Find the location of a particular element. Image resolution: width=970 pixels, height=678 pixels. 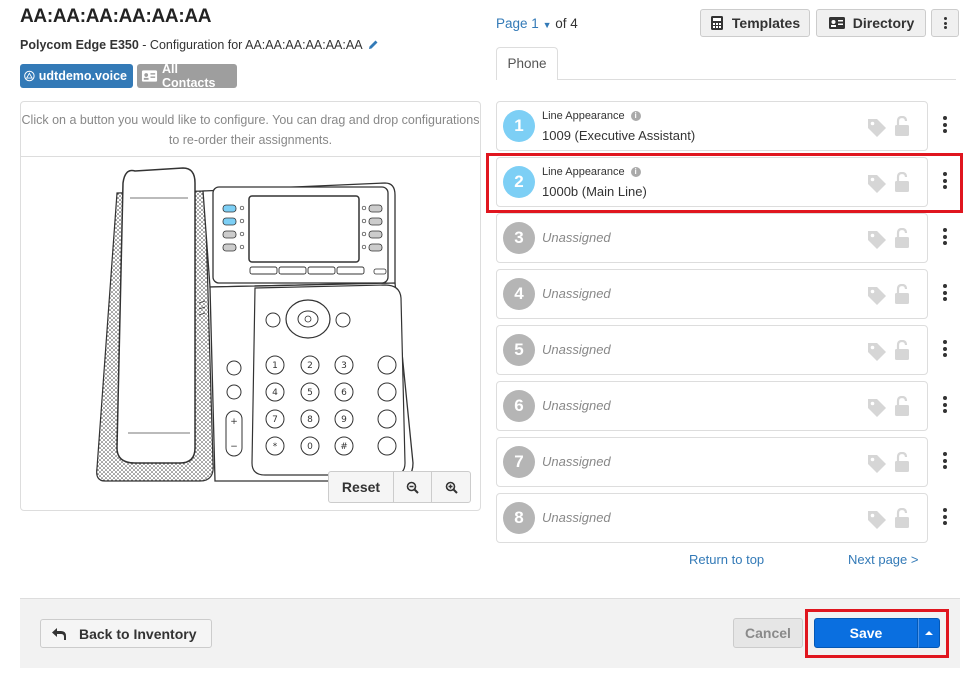

line-key-row: 5 Unassigned is located at coordinates (712, 350).